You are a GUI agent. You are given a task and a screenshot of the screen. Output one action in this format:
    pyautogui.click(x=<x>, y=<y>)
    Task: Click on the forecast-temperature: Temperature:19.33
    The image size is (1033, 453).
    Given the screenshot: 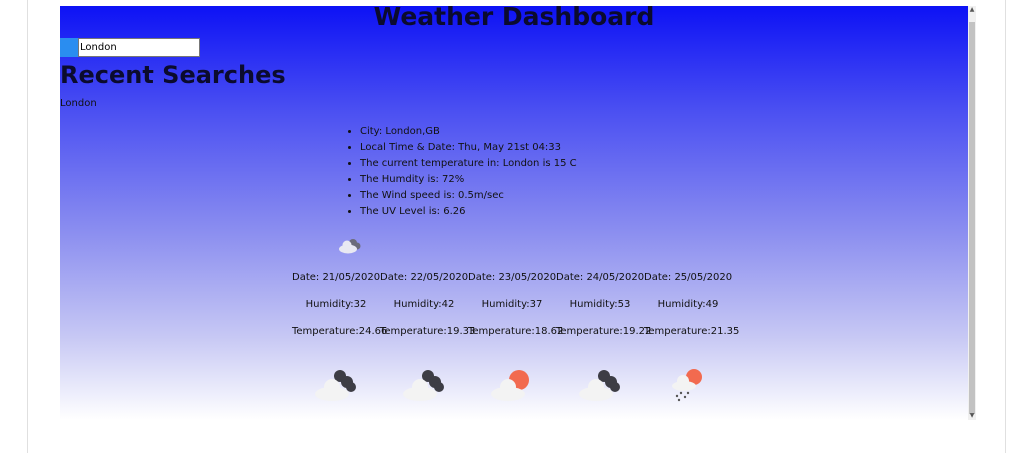 What is the action you would take?
    pyautogui.click(x=428, y=331)
    